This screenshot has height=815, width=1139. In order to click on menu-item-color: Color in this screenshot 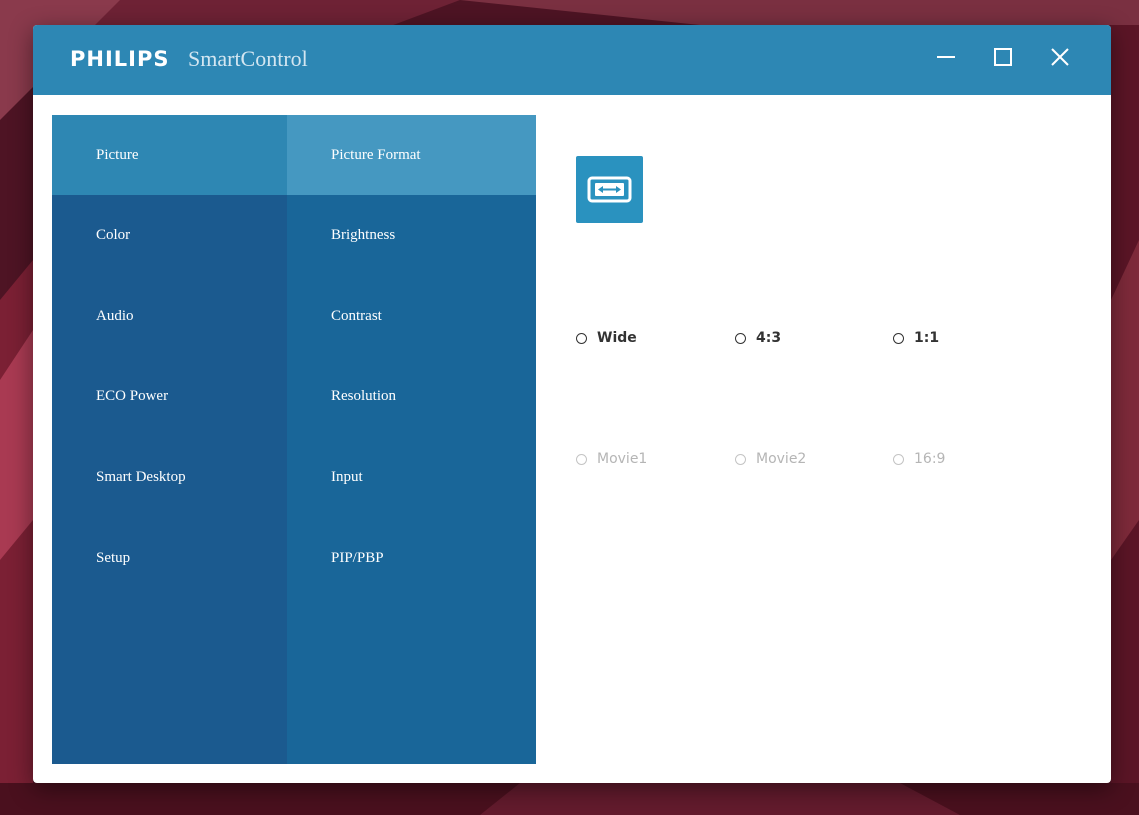, I will do `click(169, 235)`.